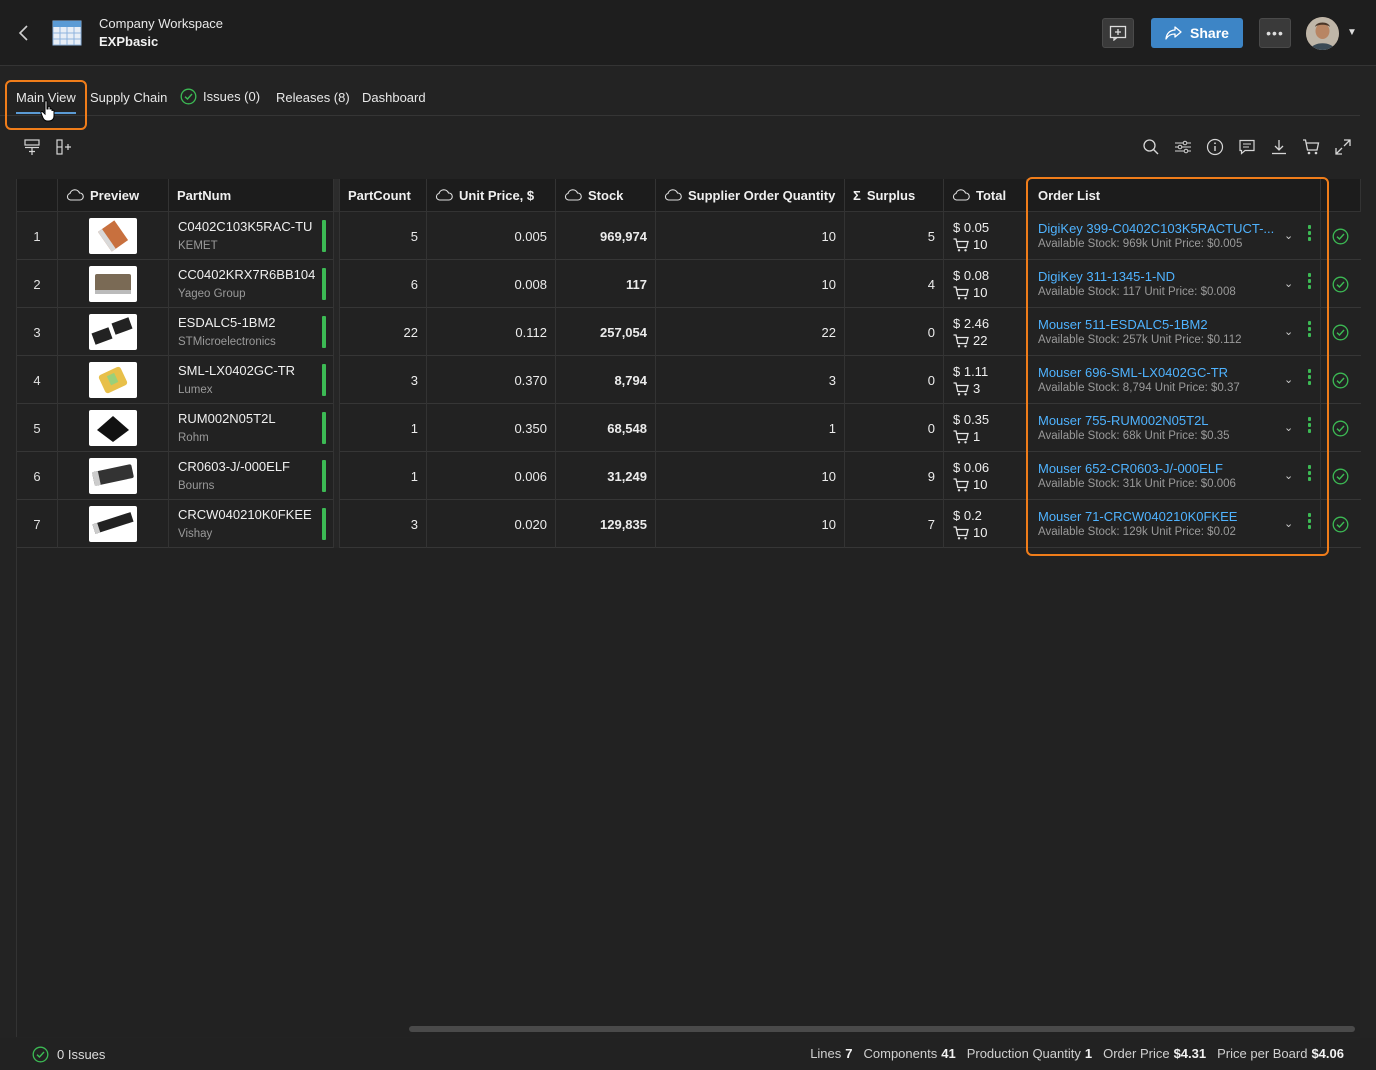 This screenshot has width=1376, height=1070. What do you see at coordinates (1247, 147) in the screenshot?
I see `comments-icon` at bounding box center [1247, 147].